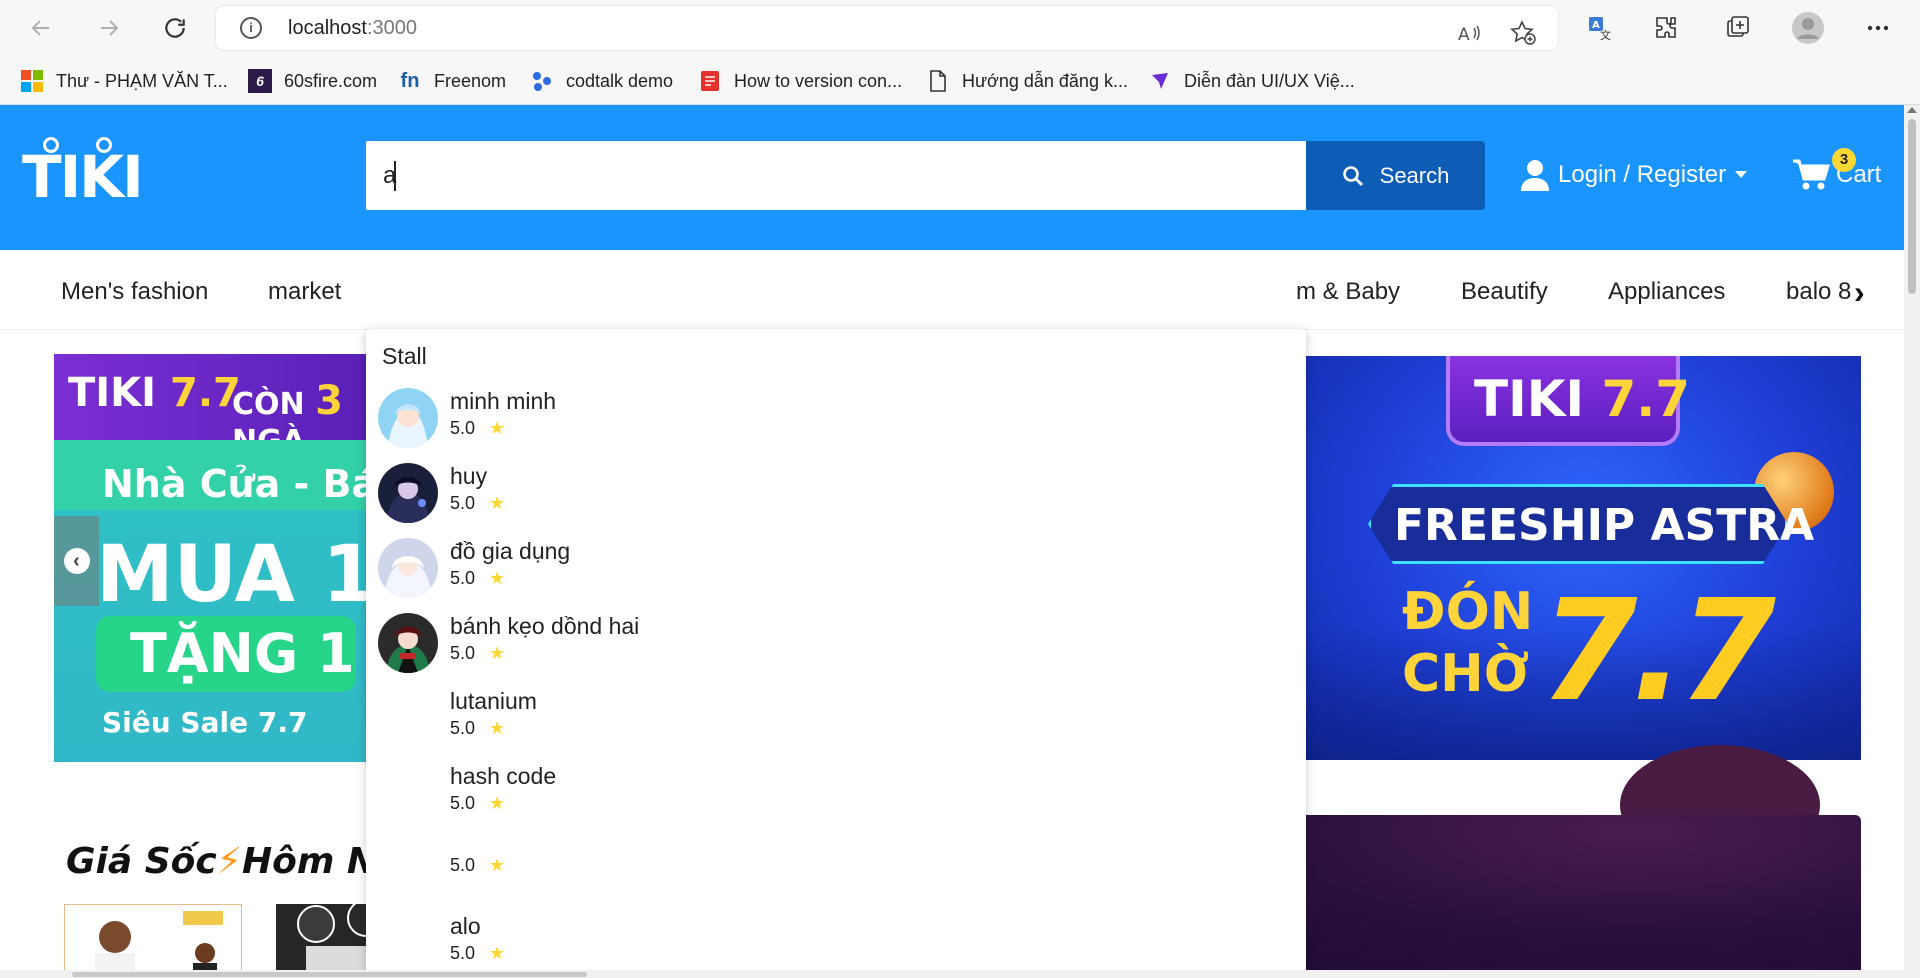 This screenshot has width=1920, height=978. I want to click on bookmark-item: fn Freenom, so click(452, 81).